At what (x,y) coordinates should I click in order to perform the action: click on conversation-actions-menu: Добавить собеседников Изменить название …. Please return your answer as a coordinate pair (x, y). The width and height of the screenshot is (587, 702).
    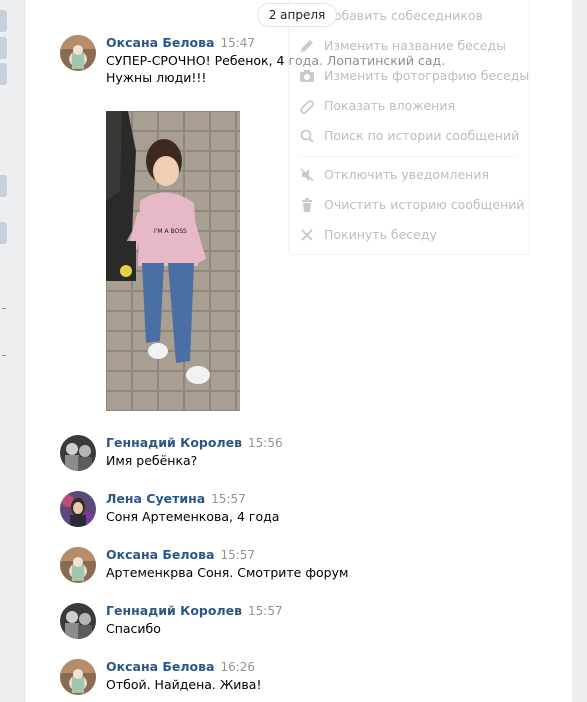
    Looking at the image, I should click on (409, 127).